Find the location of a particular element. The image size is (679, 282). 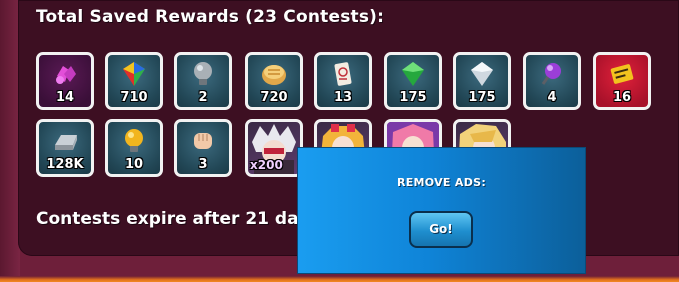

gold-bread-icon is located at coordinates (274, 75).